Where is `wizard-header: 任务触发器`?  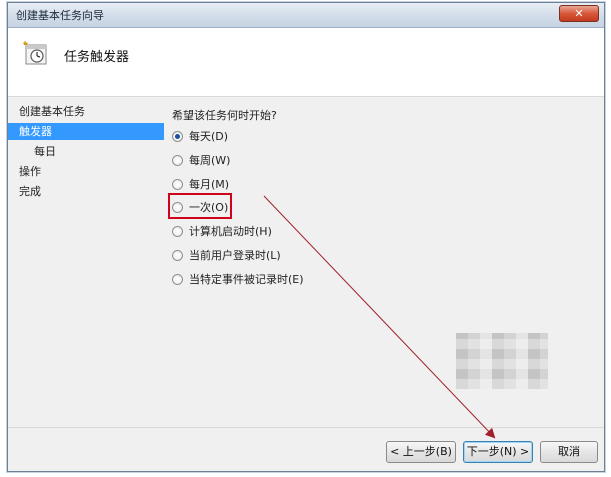
wizard-header: 任务触发器 is located at coordinates (306, 62).